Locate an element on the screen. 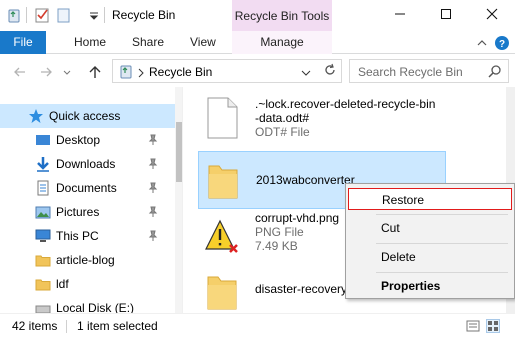 This screenshot has height=338, width=515. chevron-right-icon is located at coordinates (141, 74).